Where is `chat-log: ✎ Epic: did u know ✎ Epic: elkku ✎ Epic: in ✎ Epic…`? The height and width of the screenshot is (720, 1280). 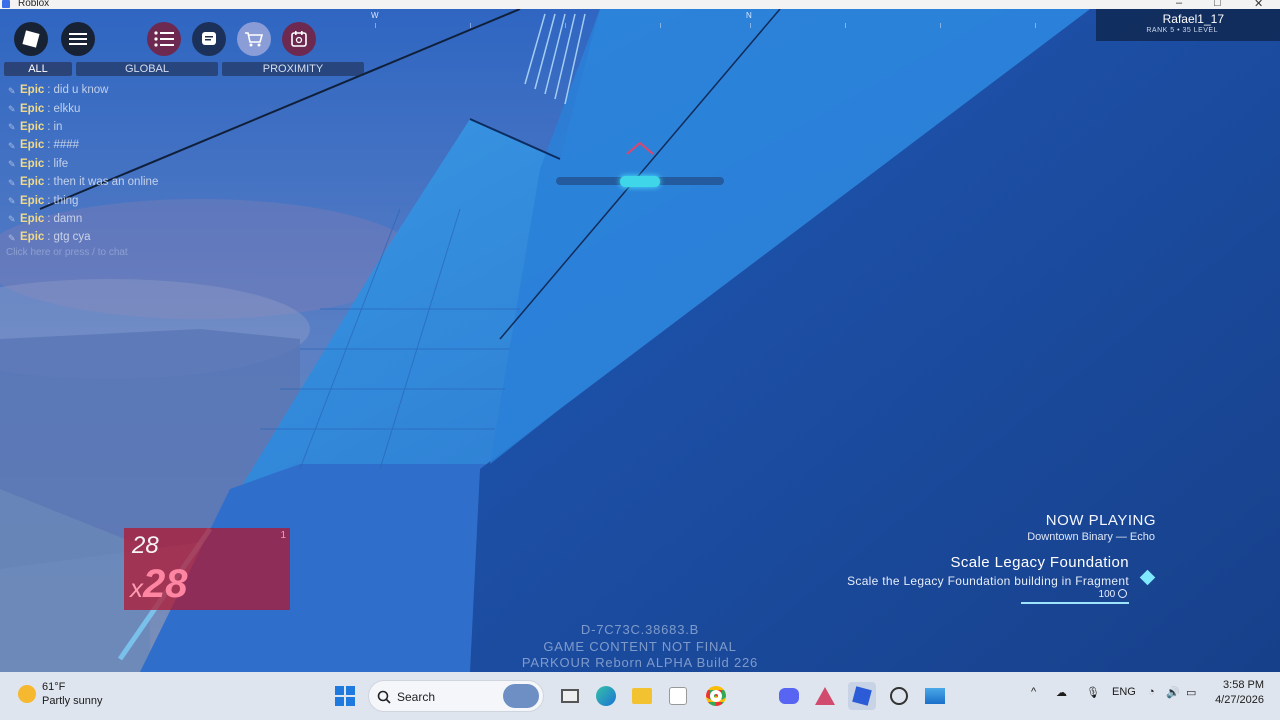 chat-log: ✎ Epic: did u know ✎ Epic: elkku ✎ Epic: in ✎ Epic… is located at coordinates (133, 164).